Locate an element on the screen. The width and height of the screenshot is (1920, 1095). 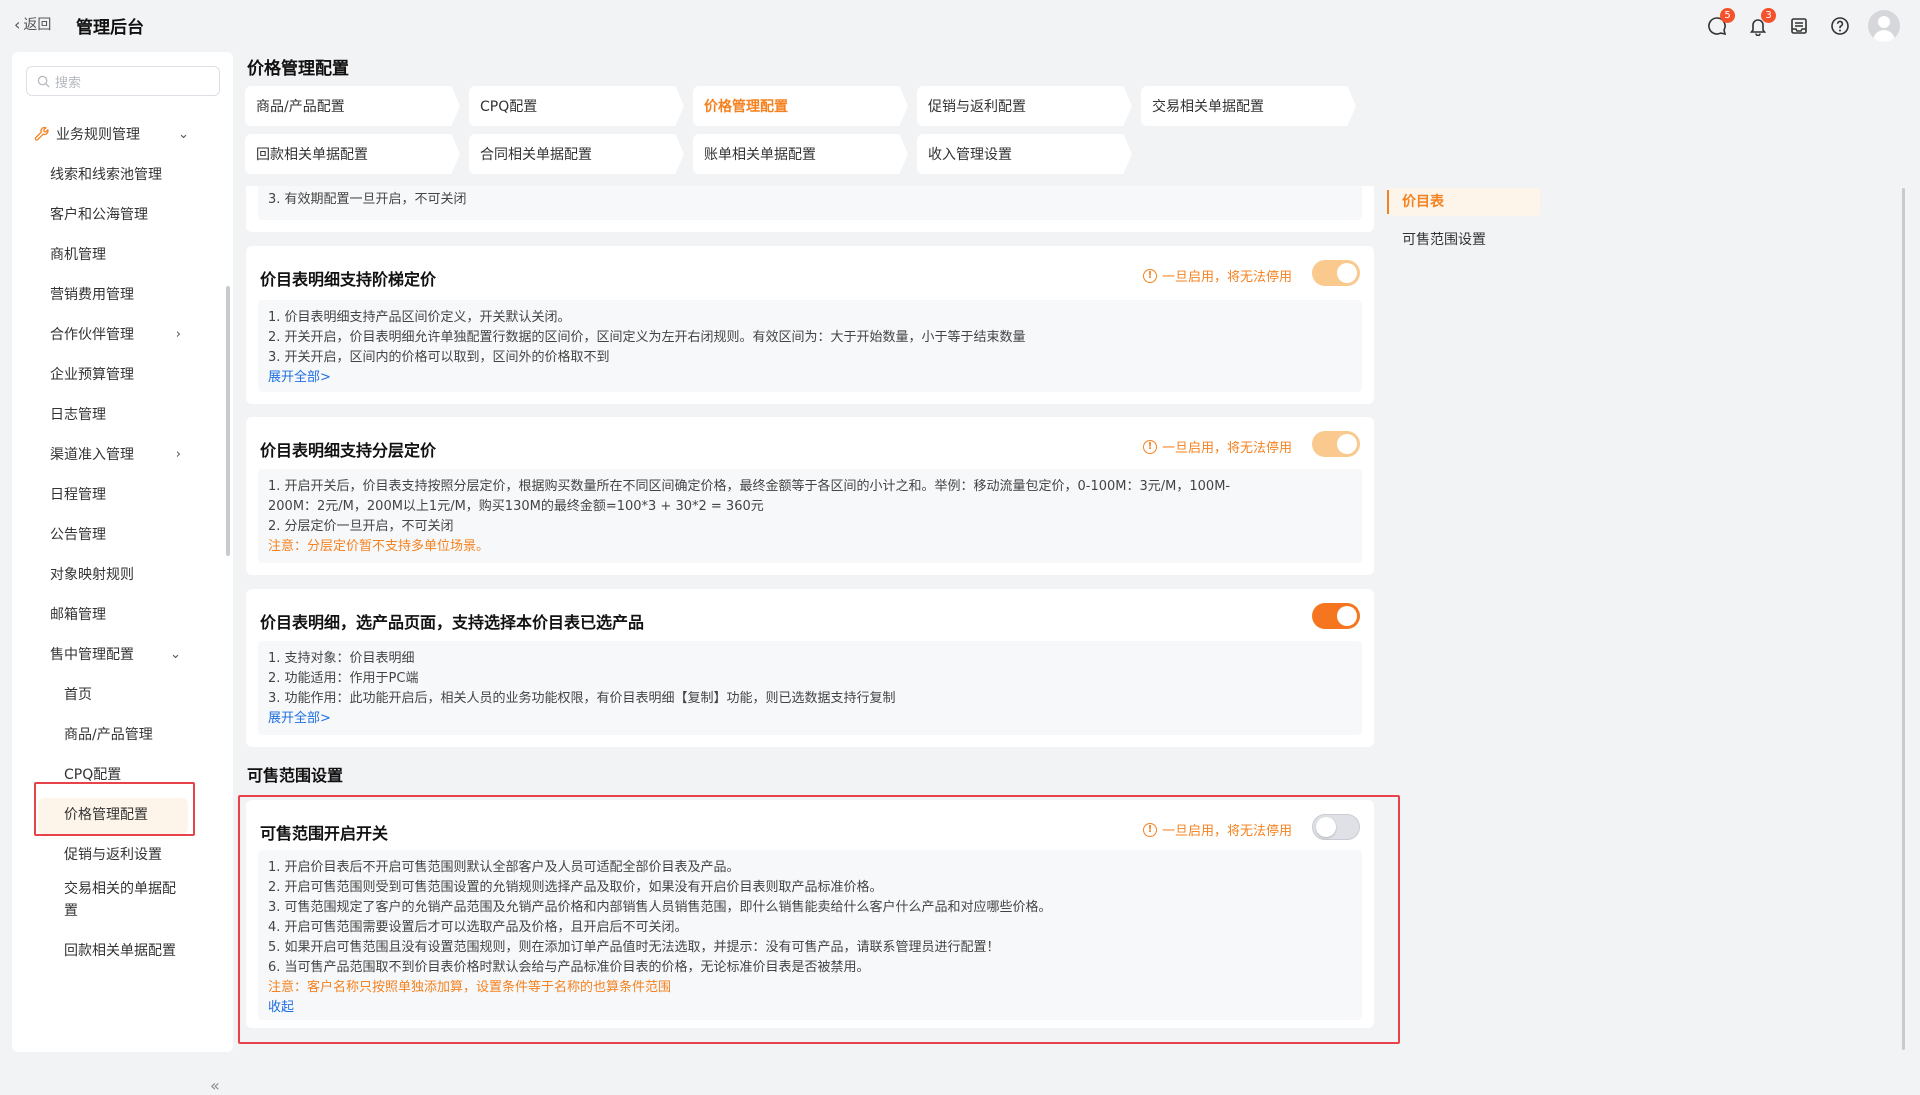
sidebar-subitem-home: 首页 is located at coordinates (122, 694).